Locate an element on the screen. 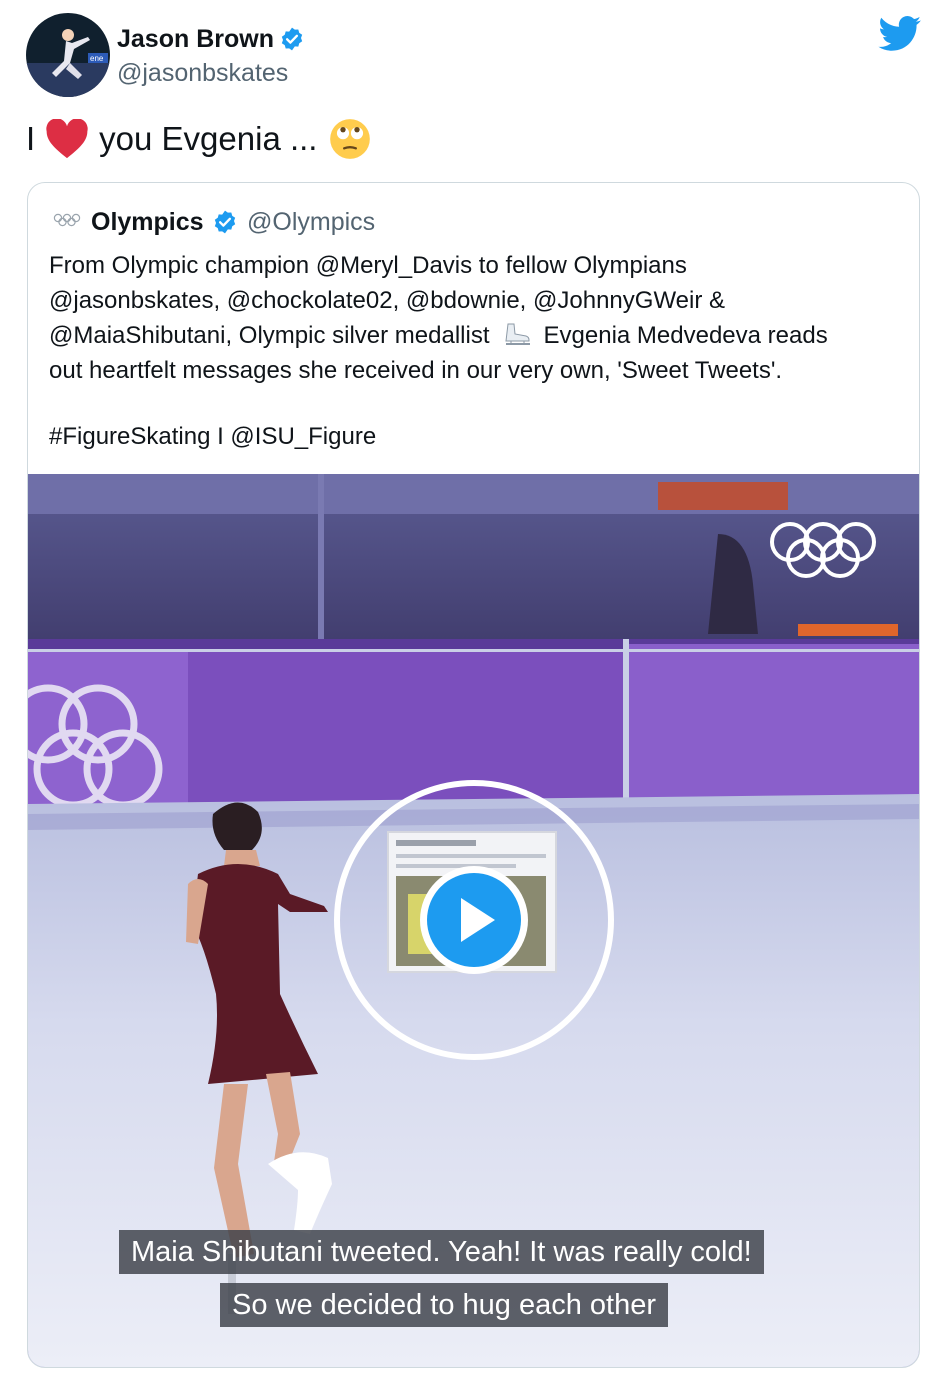 The image size is (944, 1381). twitter-bird-icon is located at coordinates (900, 34).